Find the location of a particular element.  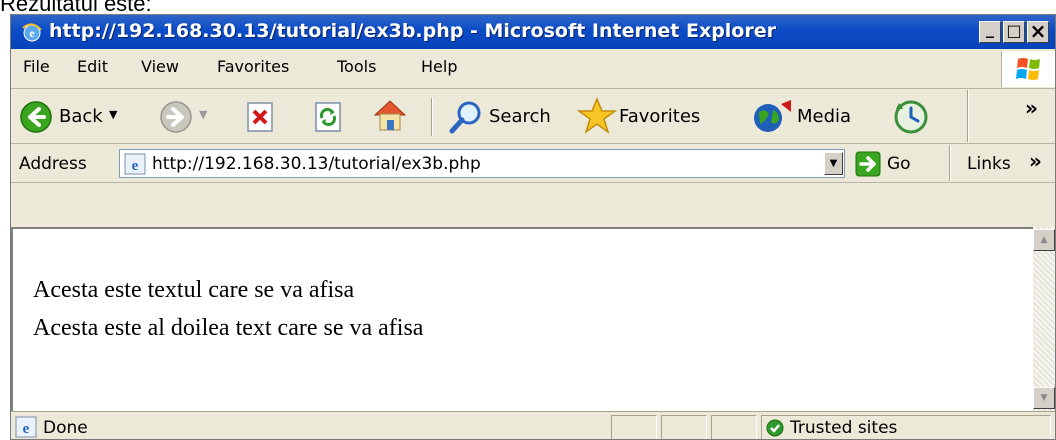

menu-favorites-label: Favorites is located at coordinates (253, 66).